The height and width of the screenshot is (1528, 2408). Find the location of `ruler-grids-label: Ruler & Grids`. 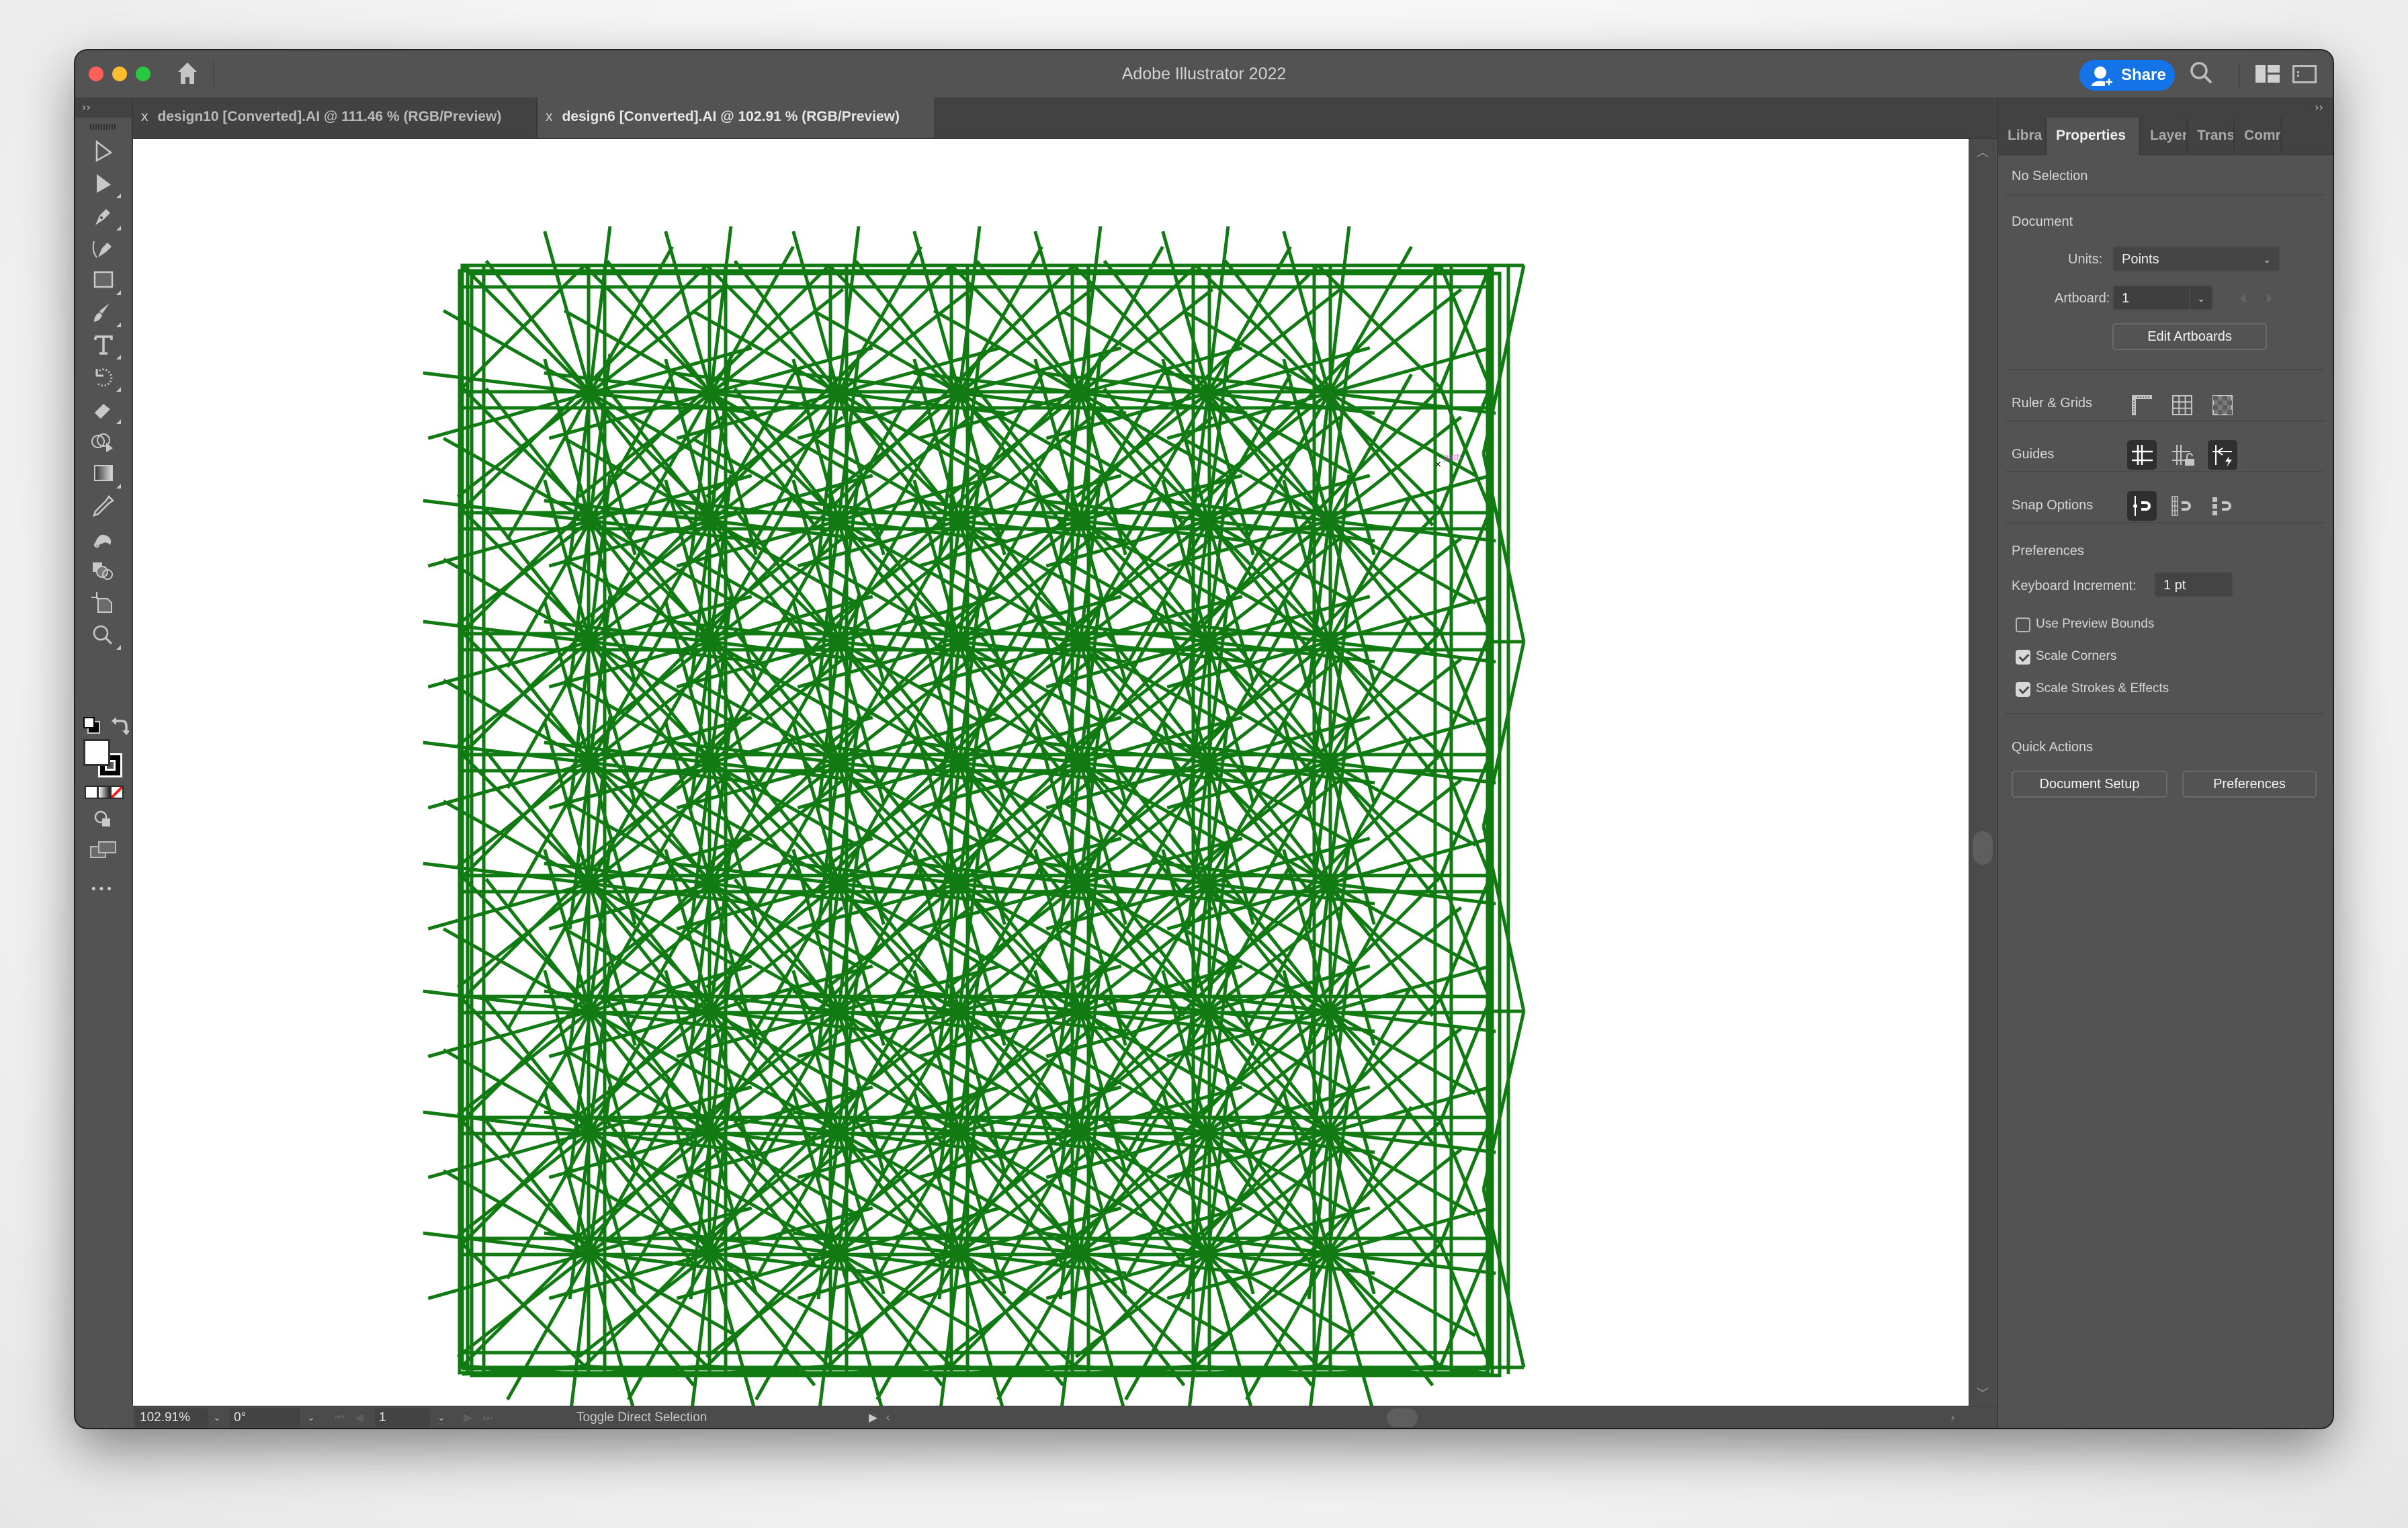

ruler-grids-label: Ruler & Grids is located at coordinates (2052, 404).